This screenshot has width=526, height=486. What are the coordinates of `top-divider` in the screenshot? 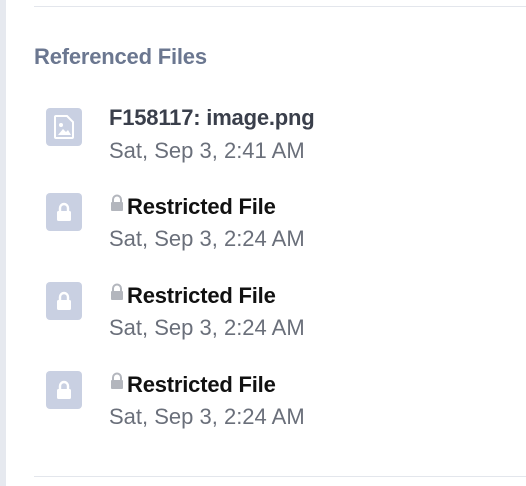 It's located at (280, 6).